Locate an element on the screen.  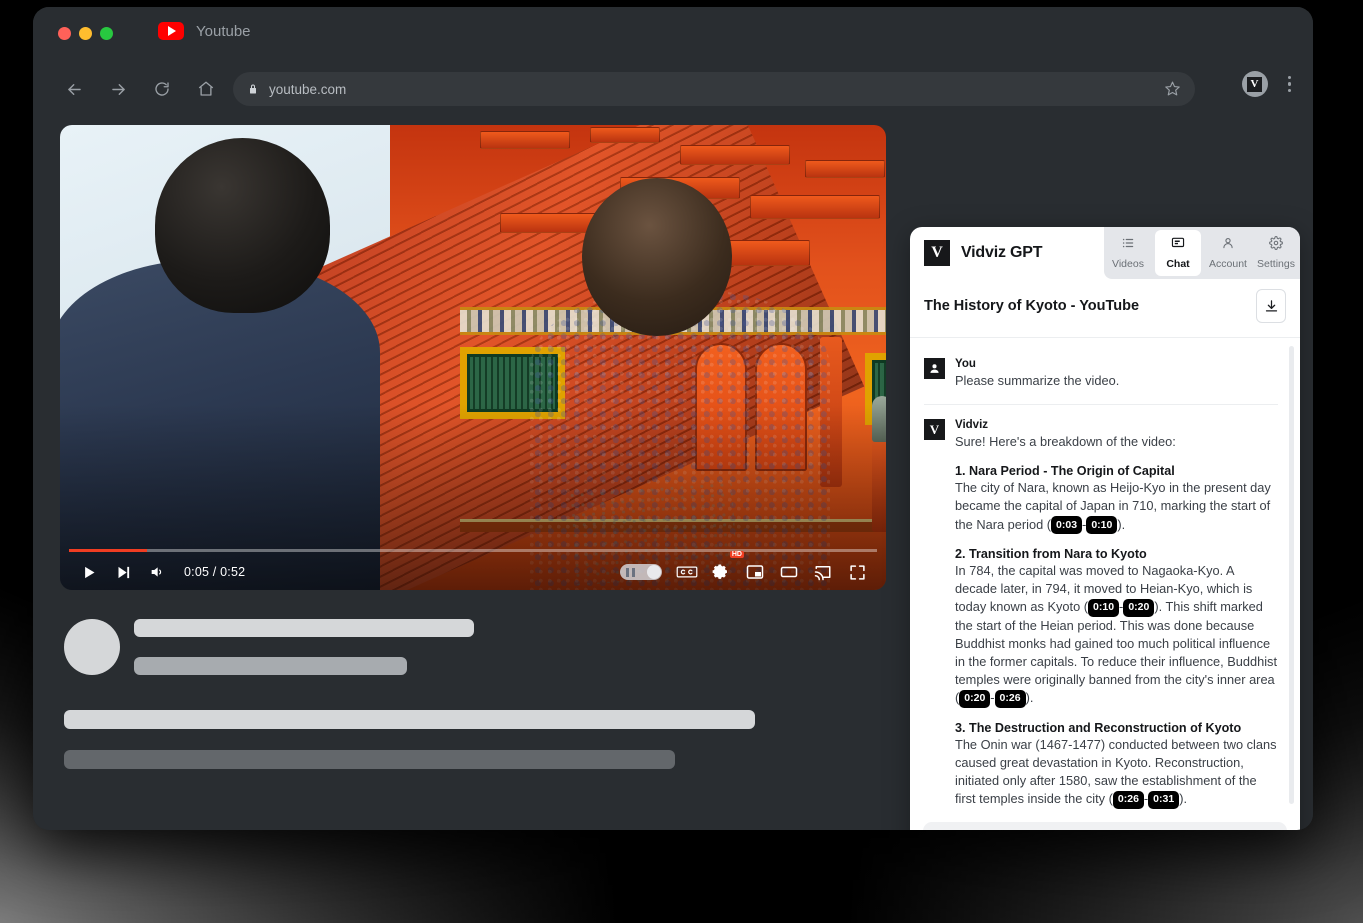
gear-icon is located at coordinates (1276, 245).